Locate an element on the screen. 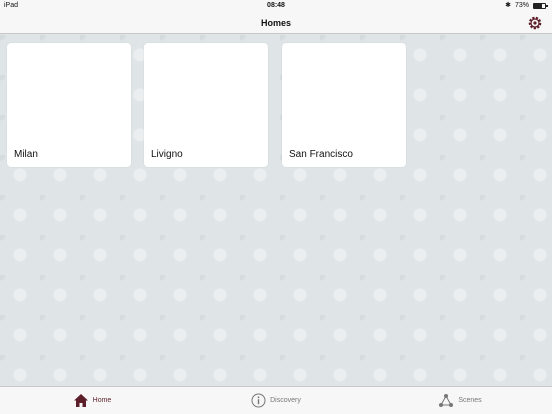  tab-label: Home is located at coordinates (102, 400).